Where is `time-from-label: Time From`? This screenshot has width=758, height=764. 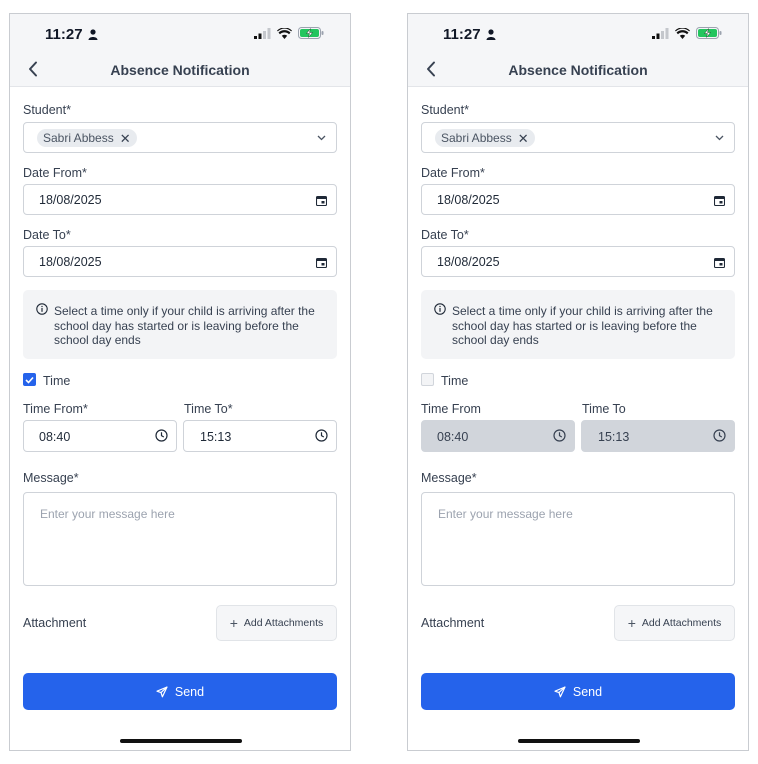
time-from-label: Time From is located at coordinates (451, 409).